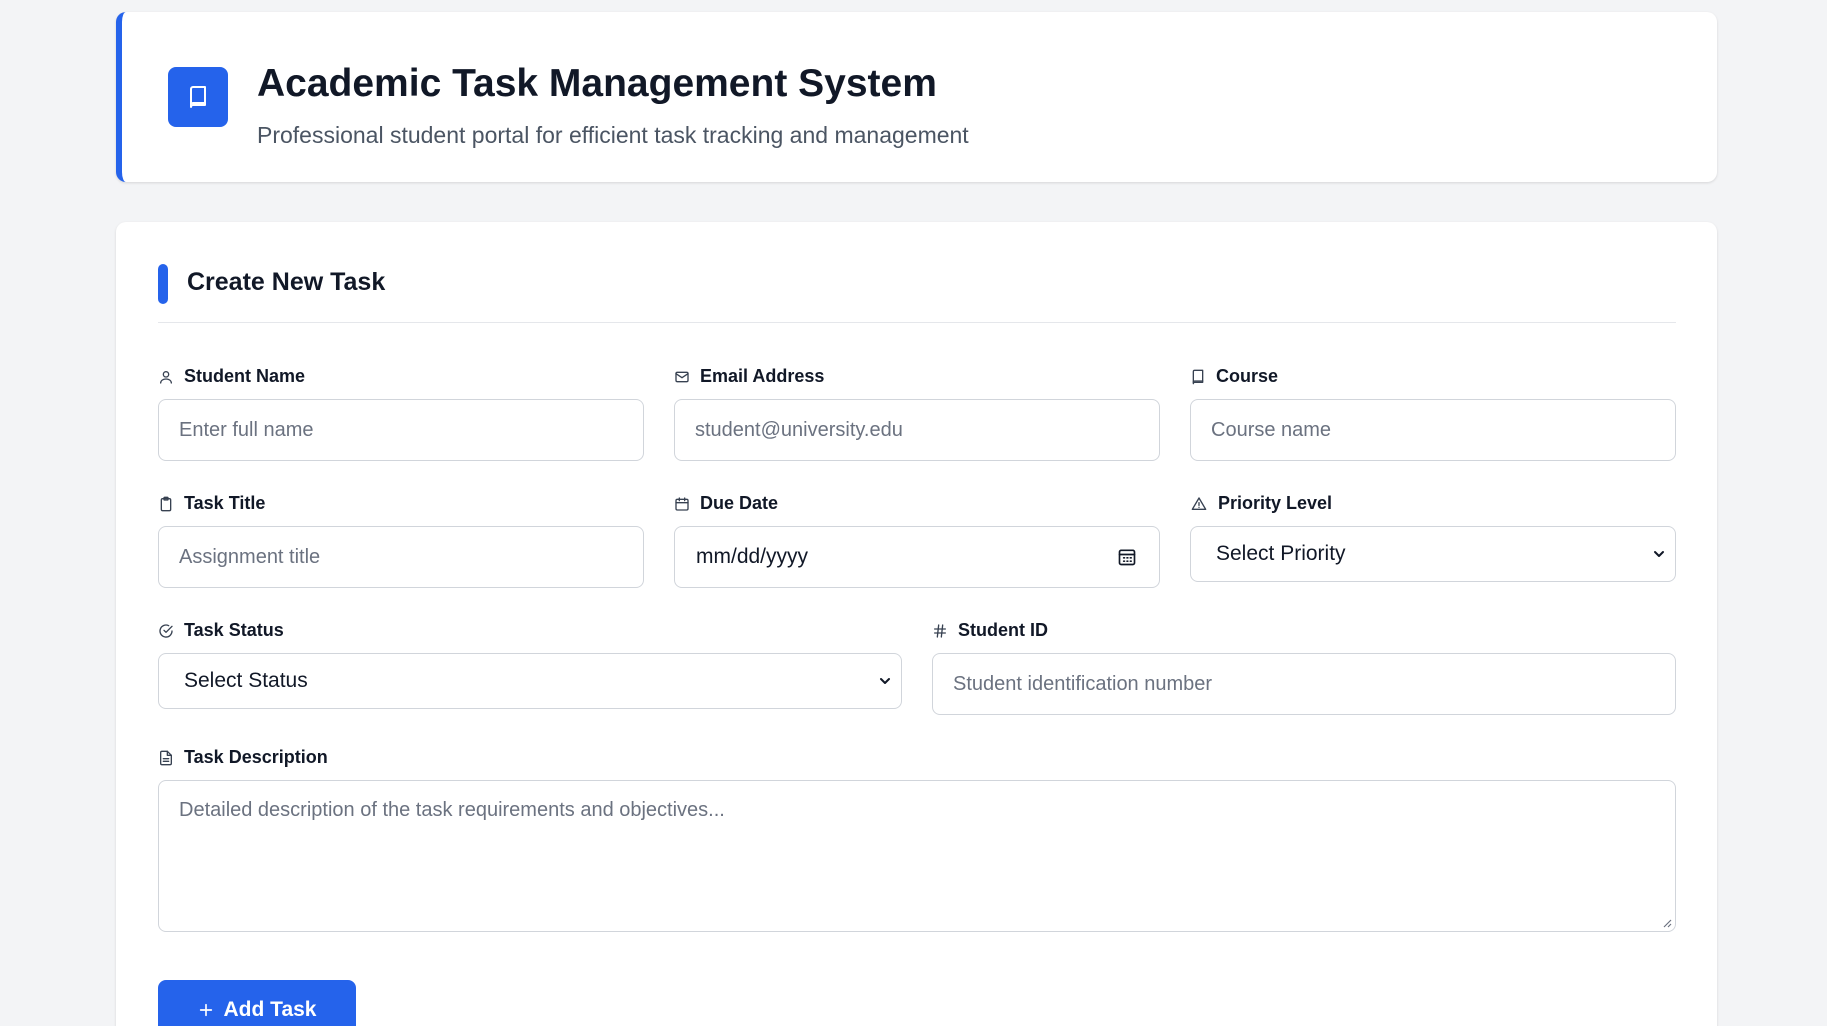  Describe the element at coordinates (762, 376) in the screenshot. I see `email-label-text: Email Address` at that location.